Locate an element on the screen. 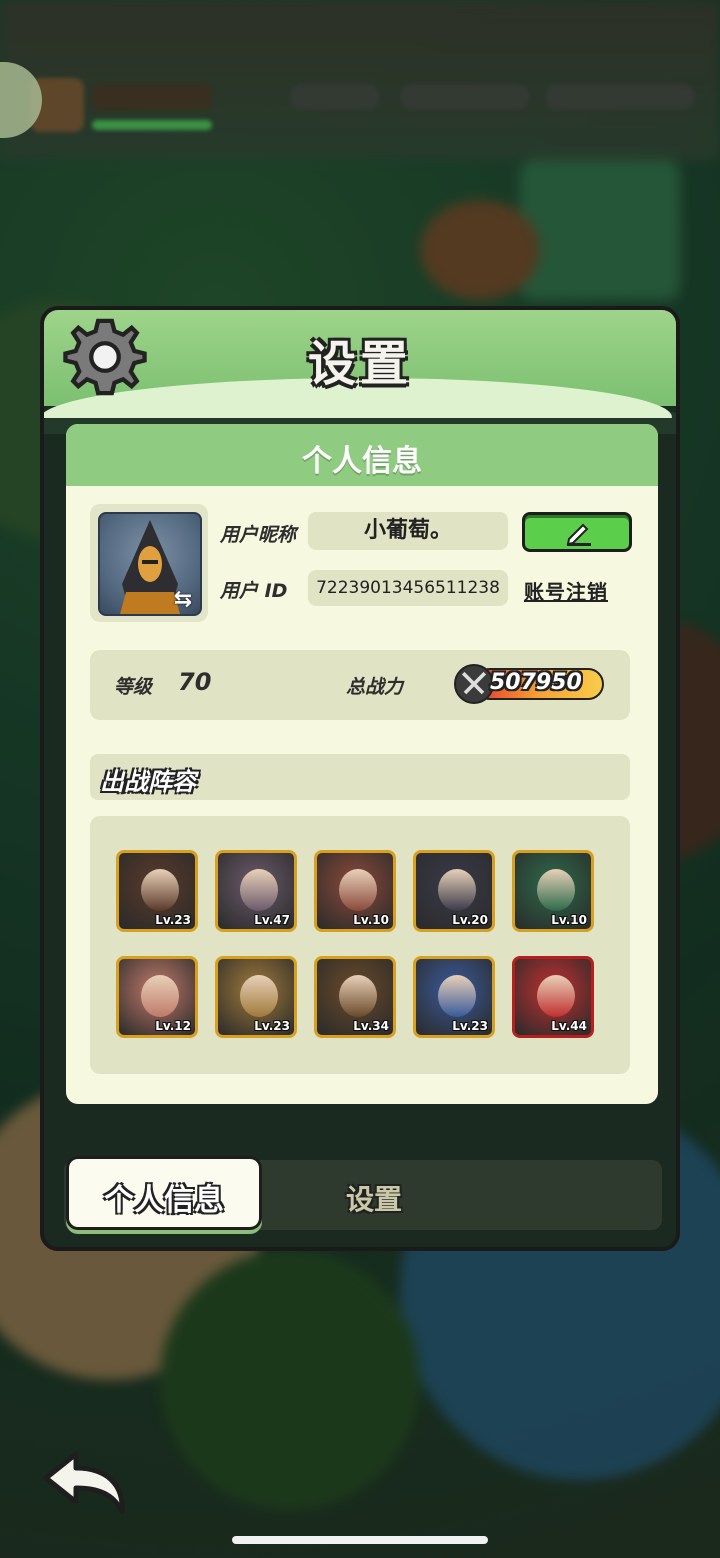 The image size is (720, 1558). hero-card: Lv.47 is located at coordinates (256, 891).